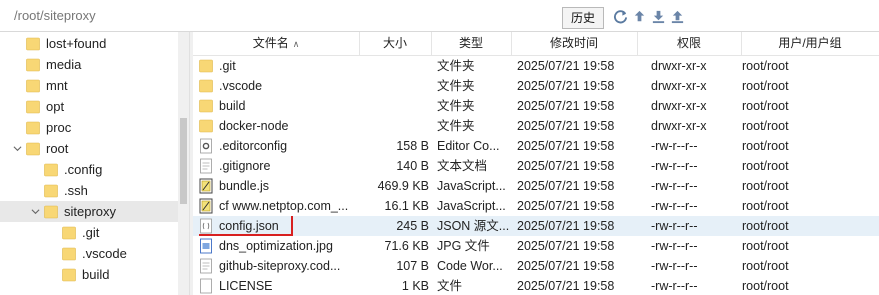  I want to click on file-name-cell: build, so click(279, 106).